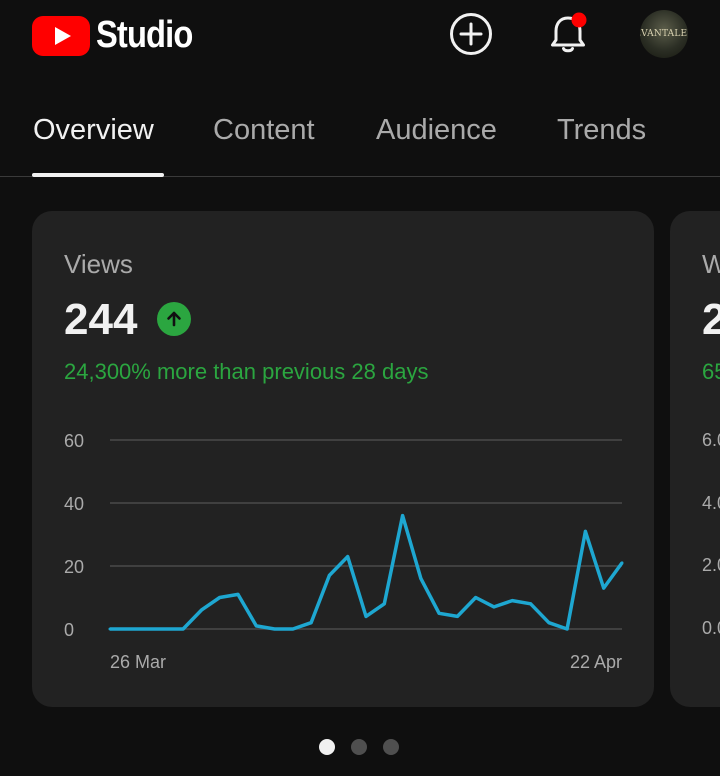  Describe the element at coordinates (711, 371) in the screenshot. I see `comparison-text: 65` at that location.